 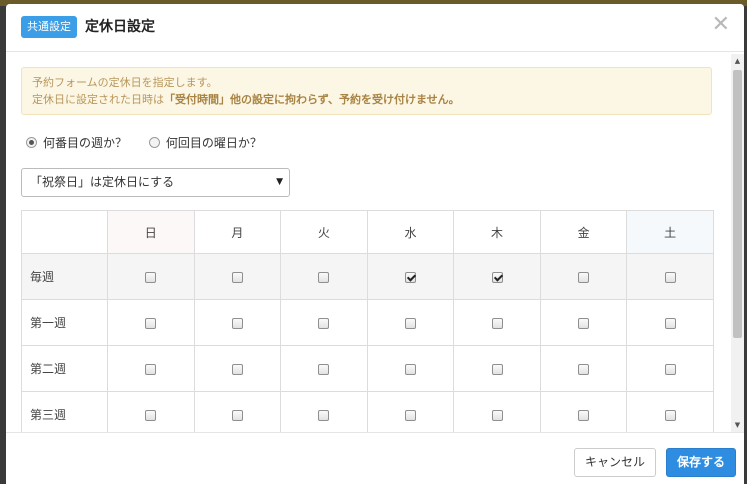 I want to click on row-label: 第二週, so click(x=64, y=368).